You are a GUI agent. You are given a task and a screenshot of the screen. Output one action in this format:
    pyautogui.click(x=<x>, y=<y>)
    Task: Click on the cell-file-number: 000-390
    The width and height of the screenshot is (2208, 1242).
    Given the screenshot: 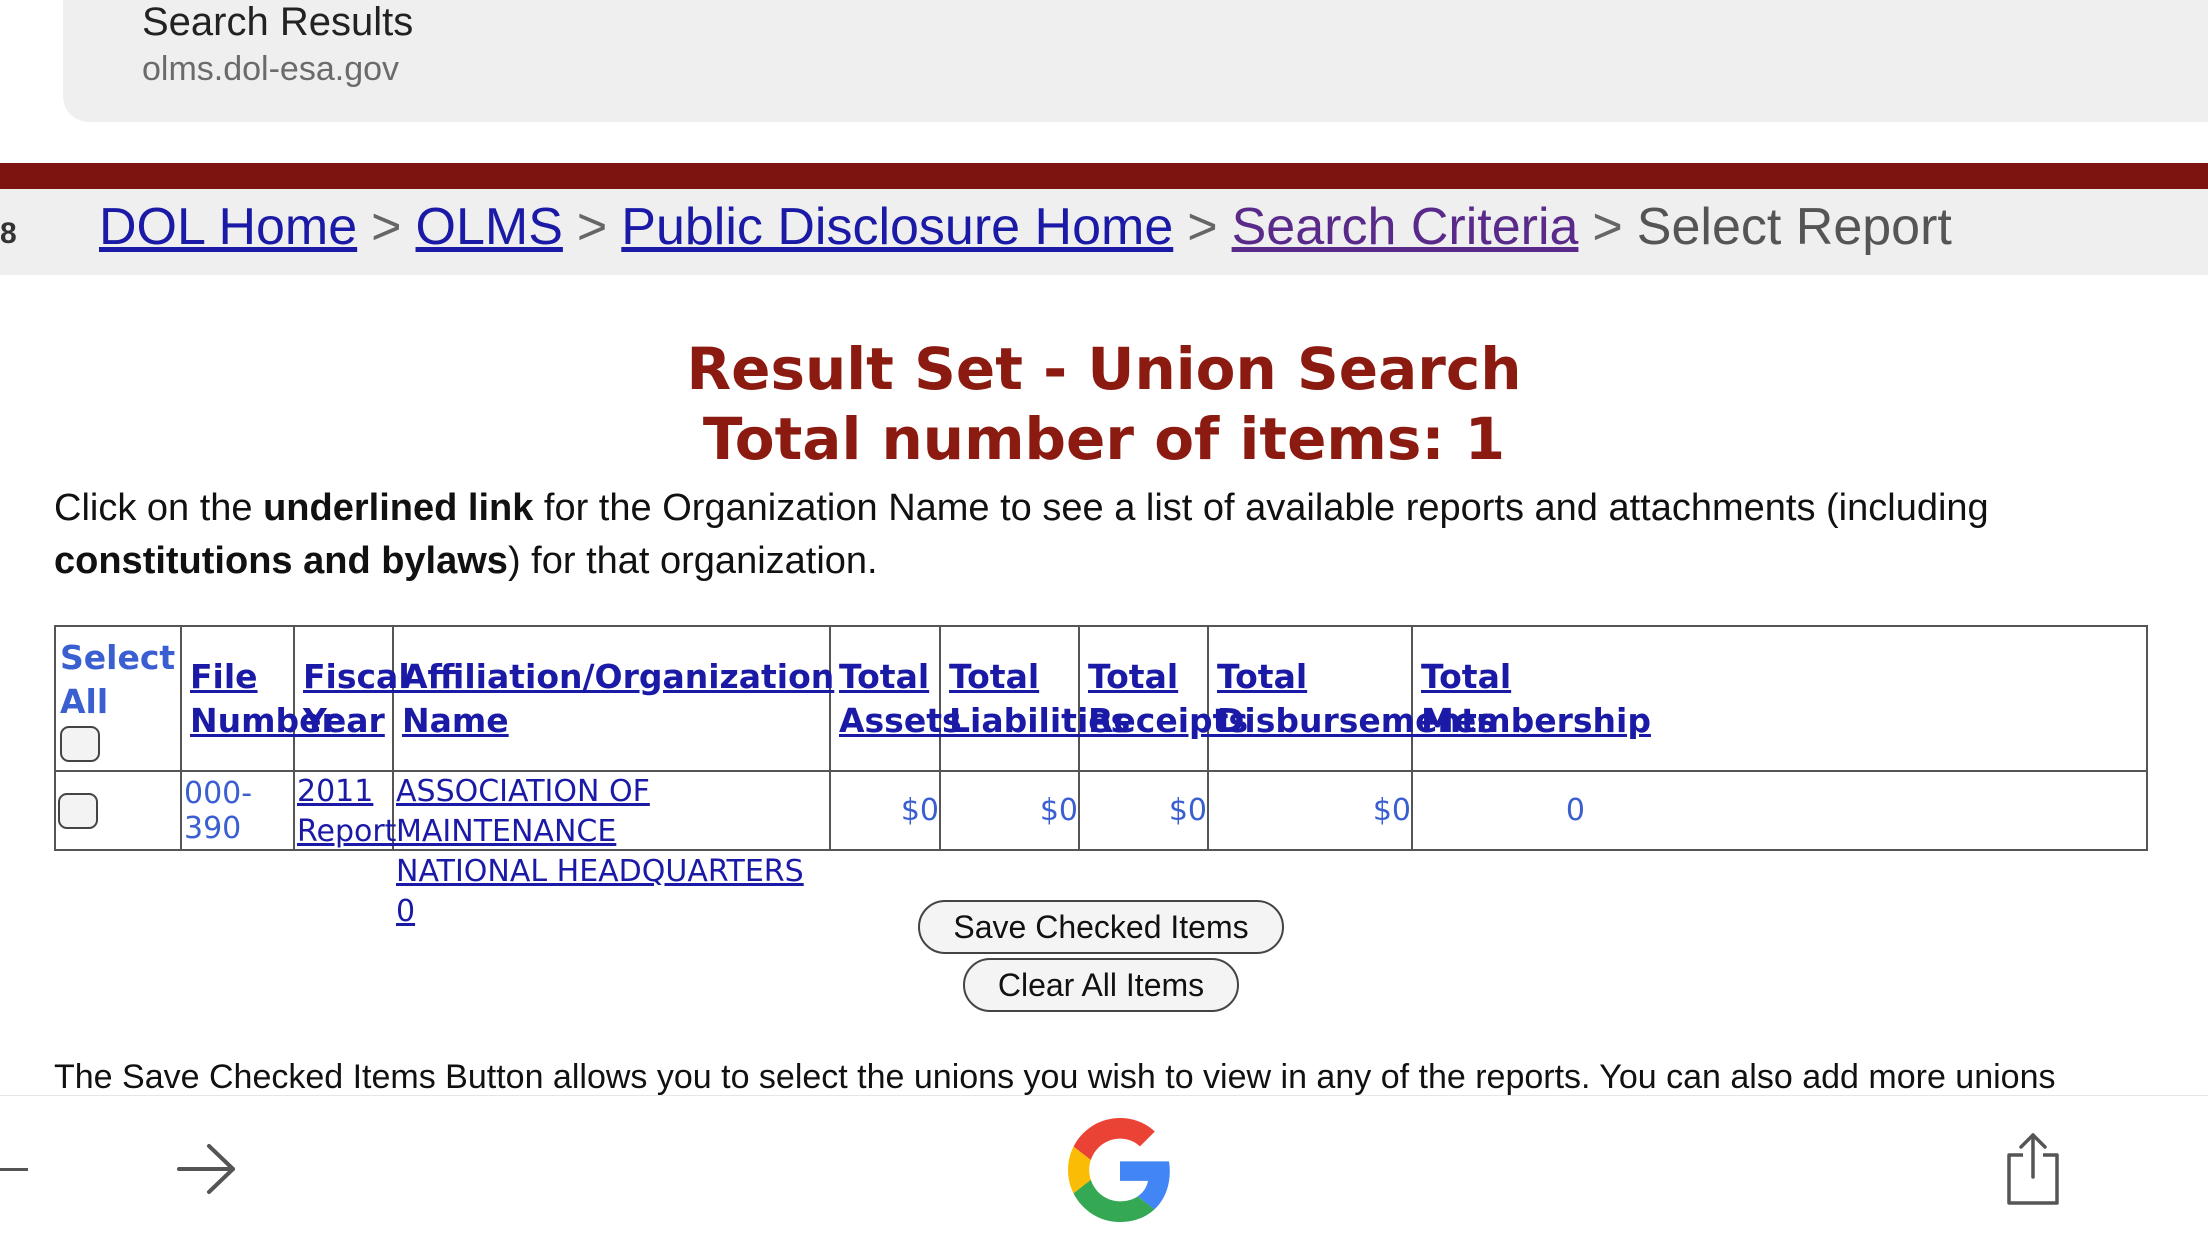 What is the action you would take?
    pyautogui.click(x=218, y=810)
    